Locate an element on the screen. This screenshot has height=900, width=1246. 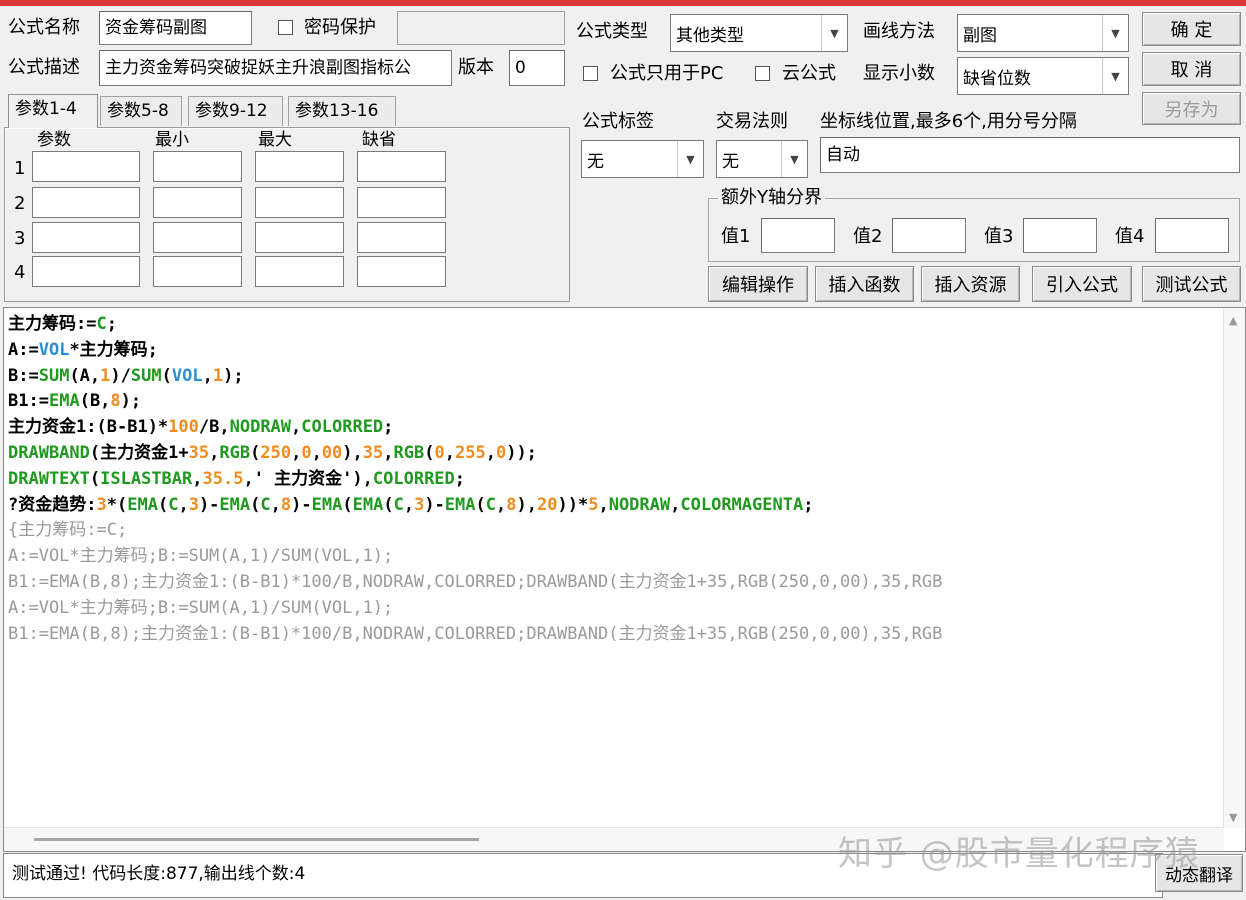
trade-rule-label: 交易法则 is located at coordinates (752, 121).